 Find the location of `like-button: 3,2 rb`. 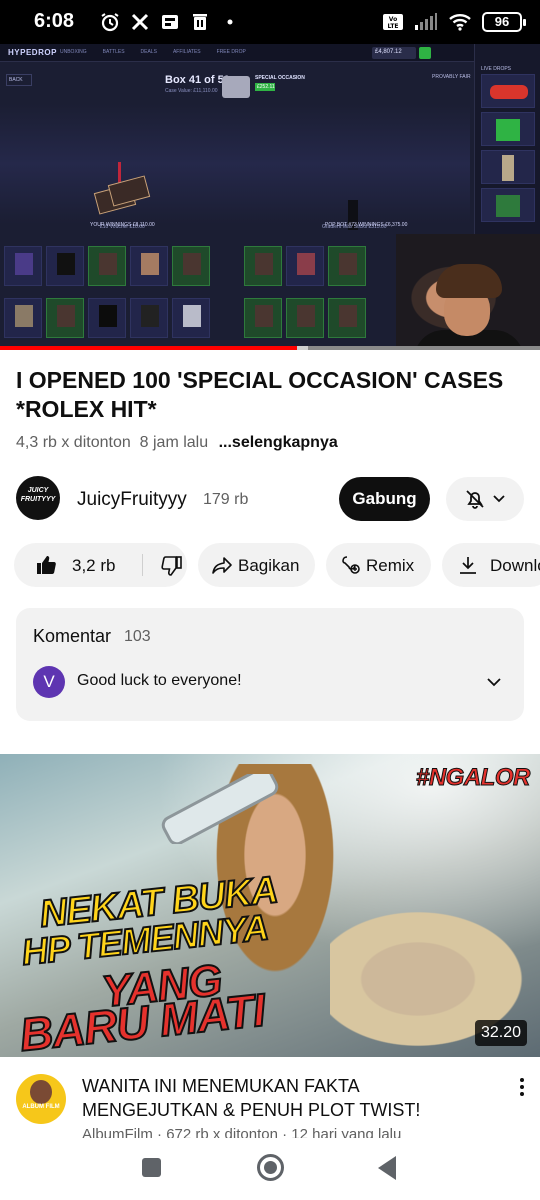

like-button: 3,2 rb is located at coordinates (78, 565).